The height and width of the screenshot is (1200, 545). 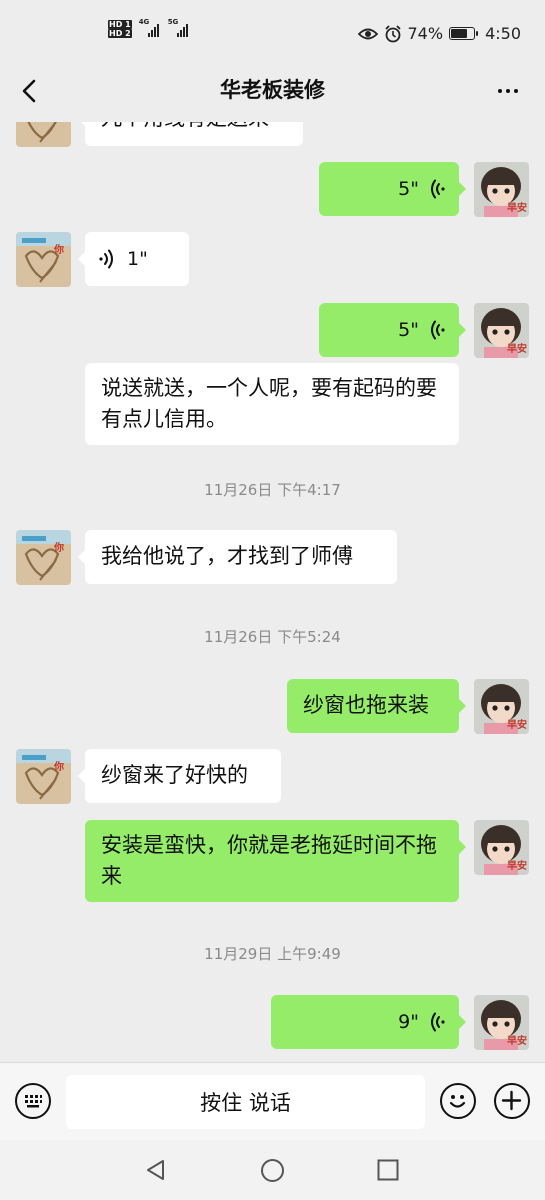 What do you see at coordinates (458, 1101) in the screenshot?
I see `emoji-icon` at bounding box center [458, 1101].